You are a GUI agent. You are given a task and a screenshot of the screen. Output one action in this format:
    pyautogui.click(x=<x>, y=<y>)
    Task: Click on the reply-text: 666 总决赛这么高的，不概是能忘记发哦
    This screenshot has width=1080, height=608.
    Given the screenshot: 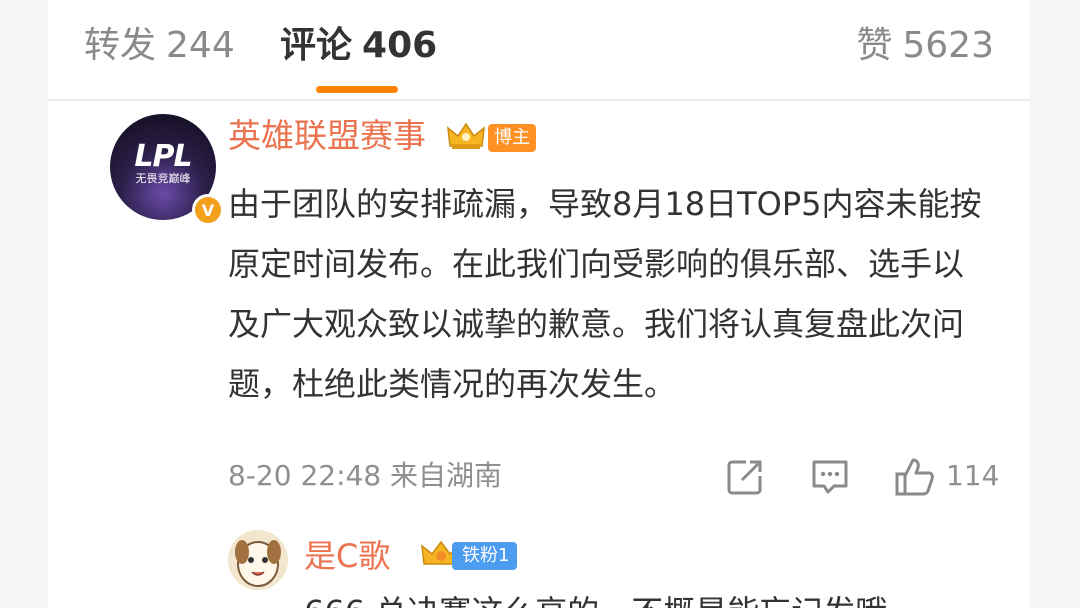 What is the action you would take?
    pyautogui.click(x=664, y=599)
    